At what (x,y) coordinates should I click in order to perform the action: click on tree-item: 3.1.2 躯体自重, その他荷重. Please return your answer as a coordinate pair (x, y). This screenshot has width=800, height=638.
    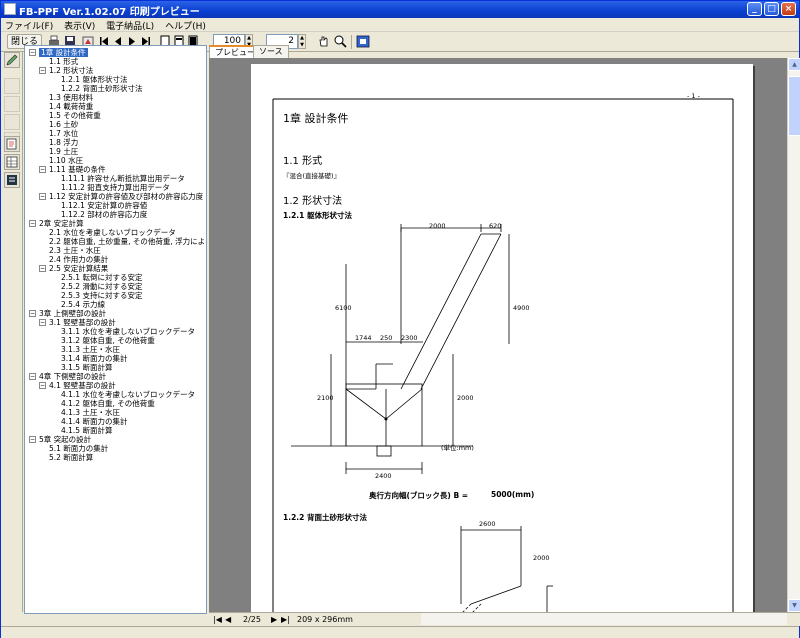
    Looking at the image, I should click on (108, 340).